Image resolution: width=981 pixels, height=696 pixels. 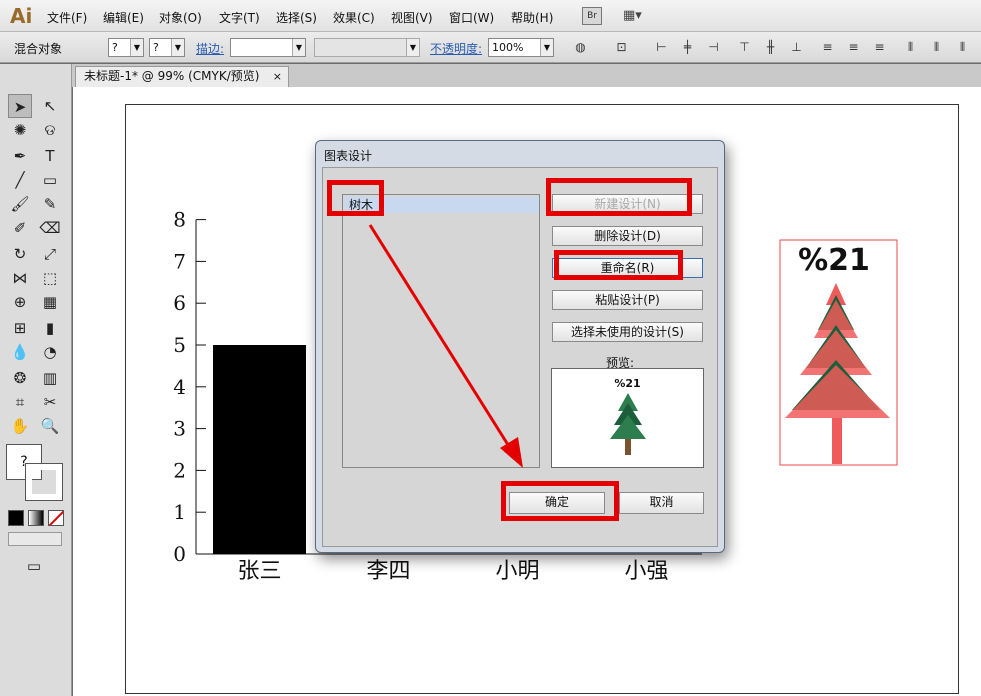 What do you see at coordinates (619, 197) in the screenshot?
I see `highlight-box-new-design` at bounding box center [619, 197].